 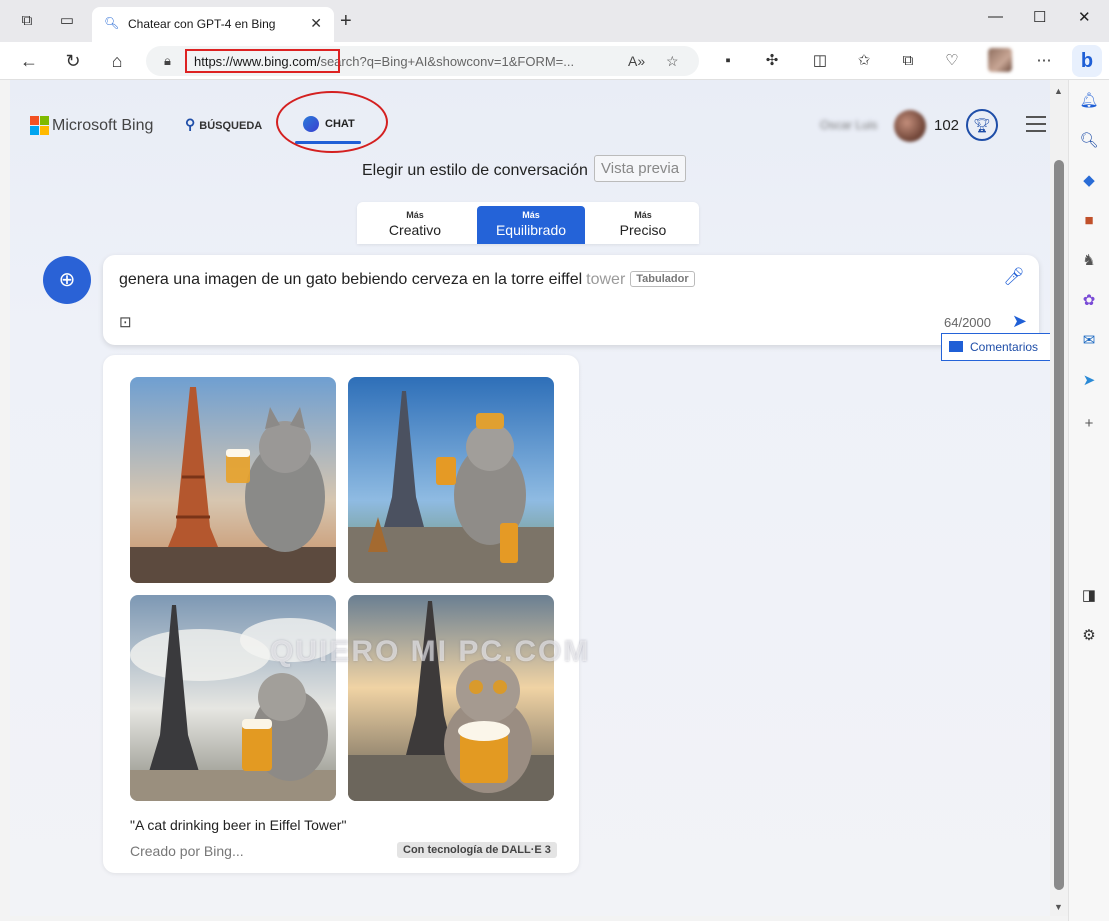 I want to click on profile-avatar, so click(x=1000, y=60).